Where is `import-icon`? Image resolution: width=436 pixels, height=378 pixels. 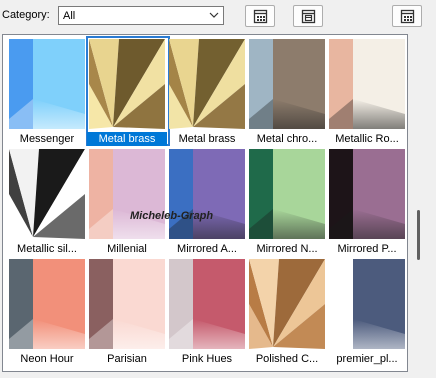
import-icon is located at coordinates (308, 16).